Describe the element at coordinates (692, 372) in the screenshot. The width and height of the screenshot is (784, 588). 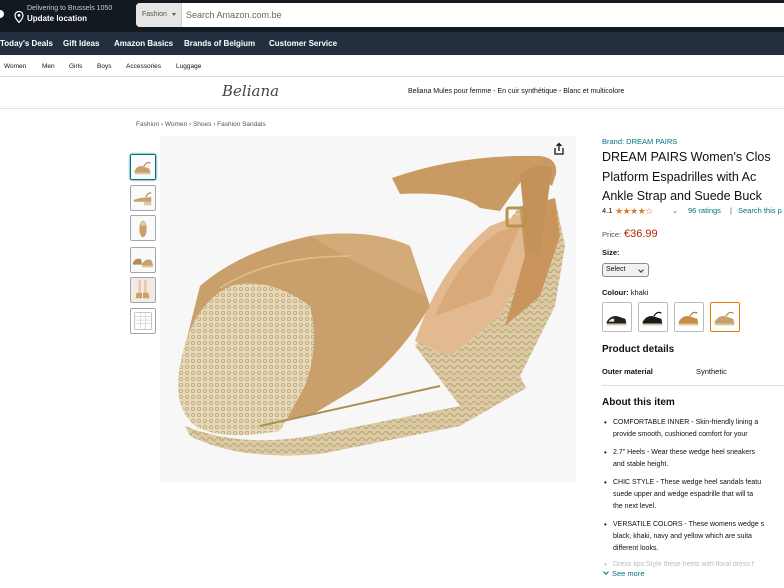
I see `outer-material-row: Outer material Synthetic` at that location.